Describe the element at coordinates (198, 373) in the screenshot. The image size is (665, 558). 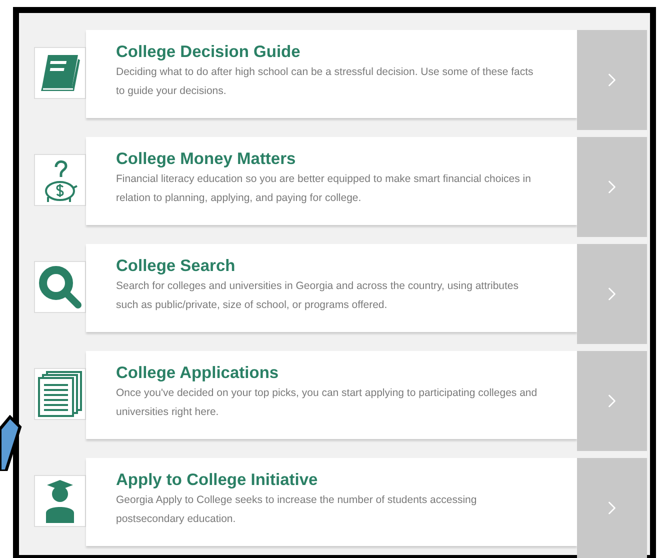
I see `card-title: College Applications` at that location.